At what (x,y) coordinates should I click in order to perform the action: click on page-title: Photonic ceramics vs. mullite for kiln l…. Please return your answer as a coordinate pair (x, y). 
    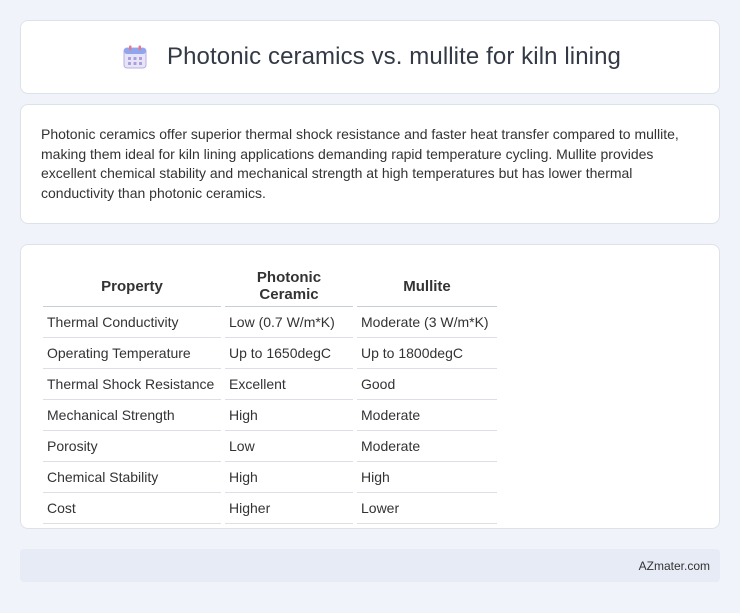
    Looking at the image, I should click on (394, 56).